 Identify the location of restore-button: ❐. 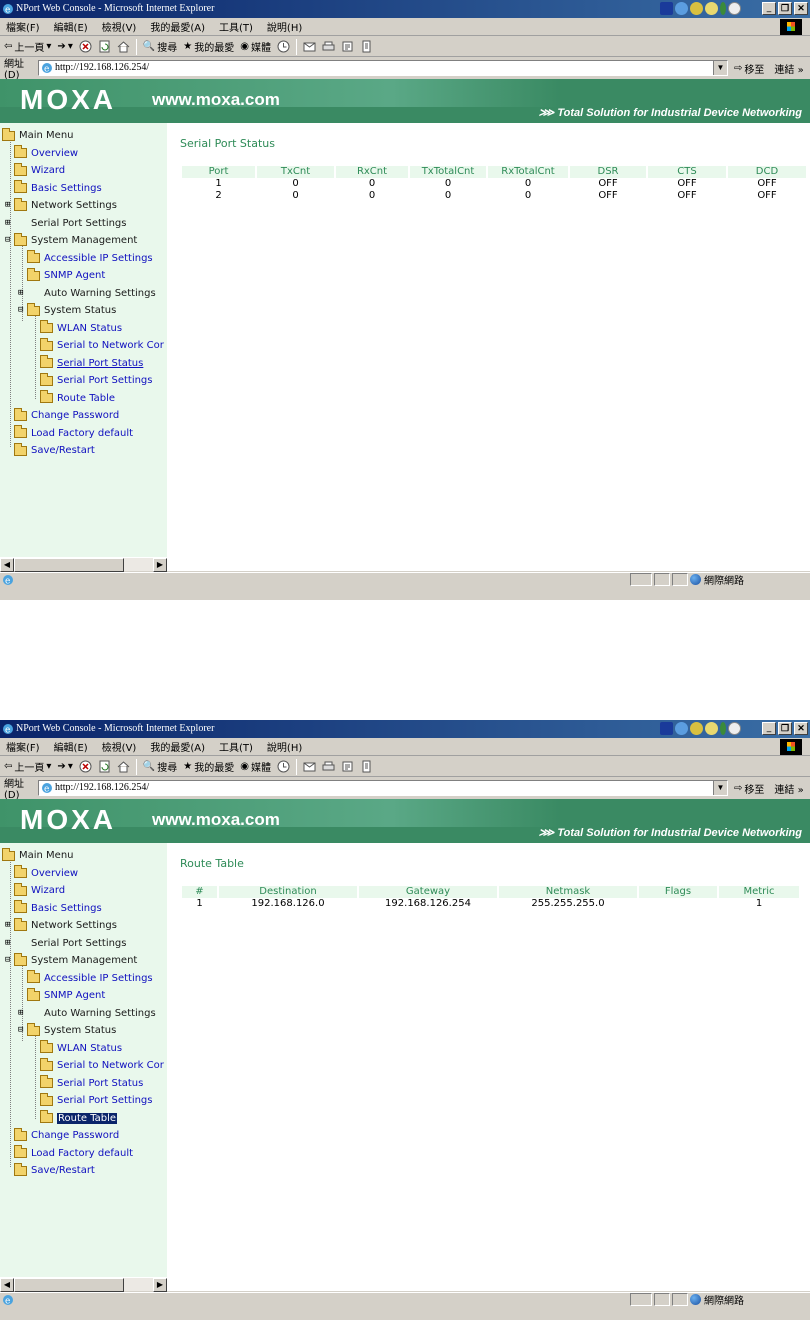
(785, 728).